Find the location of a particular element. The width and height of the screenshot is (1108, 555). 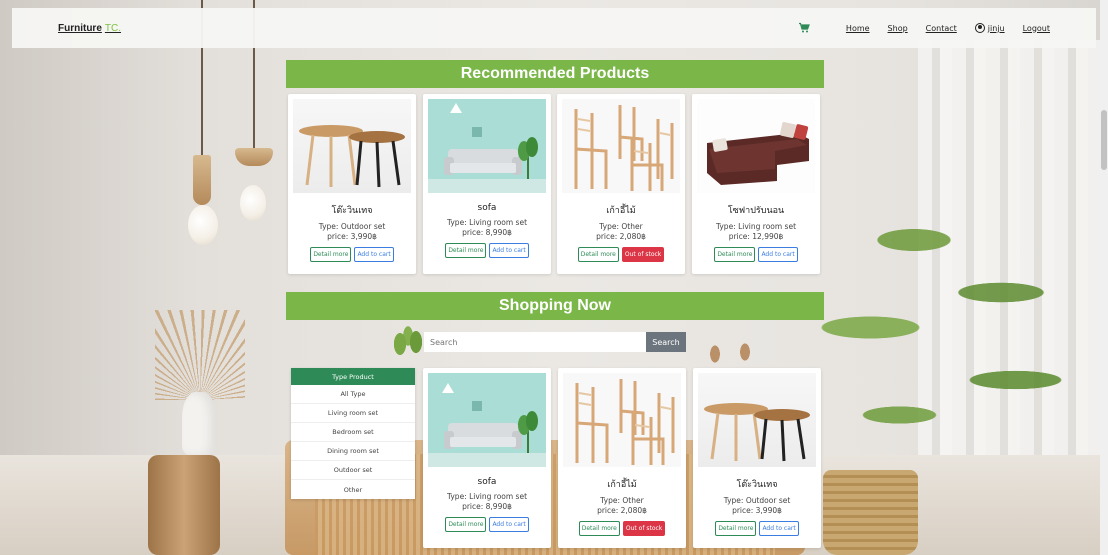

shopping-now-header: Shopping Now is located at coordinates (555, 306).